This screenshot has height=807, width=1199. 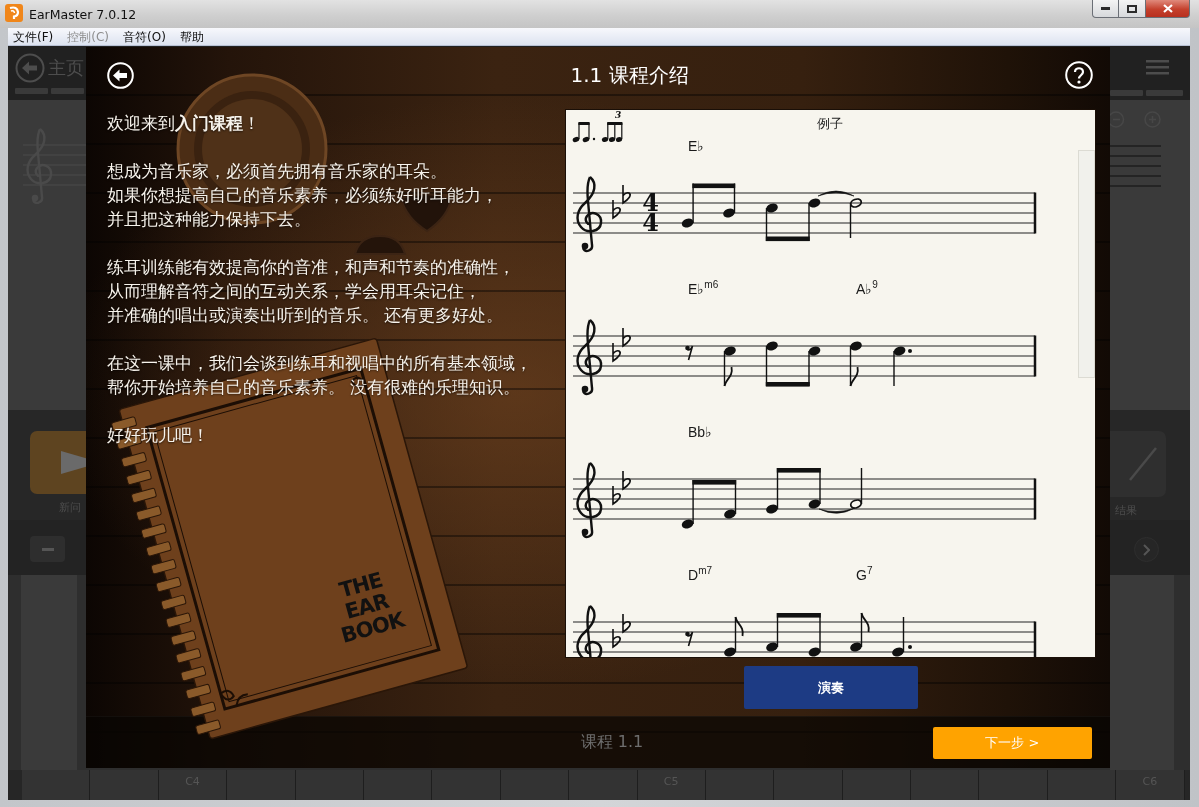 What do you see at coordinates (1143, 464) in the screenshot?
I see `slash-icon` at bounding box center [1143, 464].